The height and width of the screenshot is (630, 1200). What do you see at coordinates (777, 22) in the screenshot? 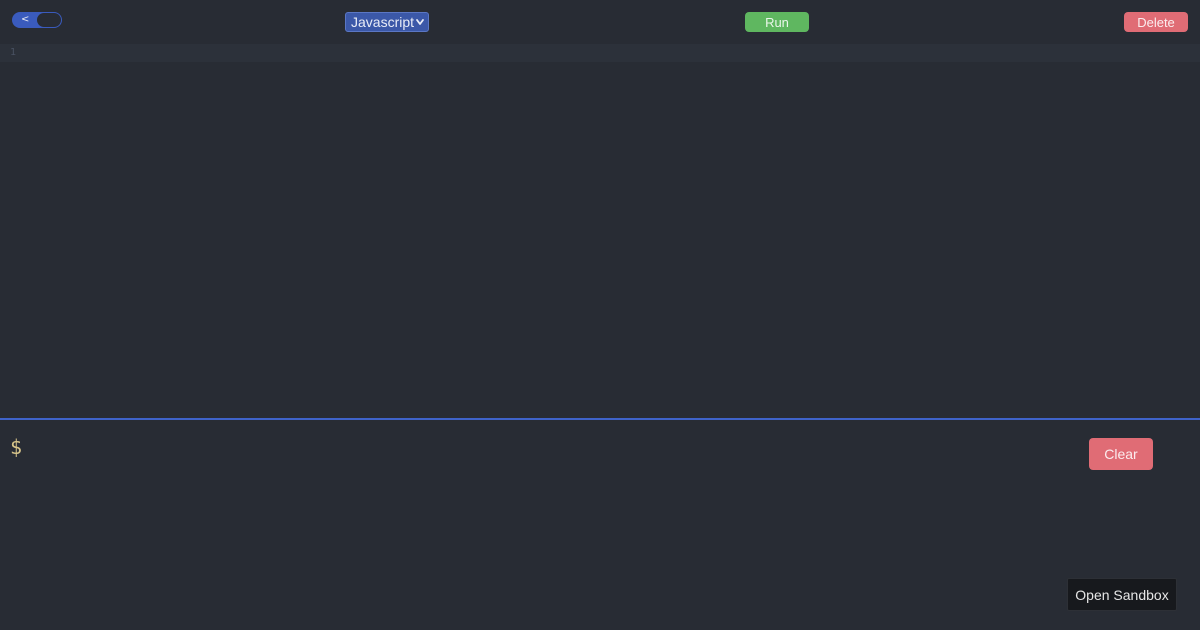
I see `run-button: Run` at bounding box center [777, 22].